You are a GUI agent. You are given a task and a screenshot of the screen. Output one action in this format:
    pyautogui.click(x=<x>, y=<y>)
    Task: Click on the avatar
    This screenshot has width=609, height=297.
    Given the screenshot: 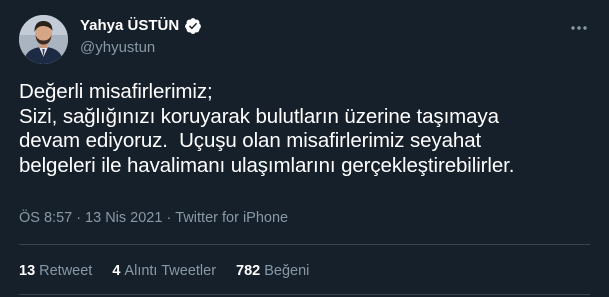 What is the action you would take?
    pyautogui.click(x=43, y=39)
    